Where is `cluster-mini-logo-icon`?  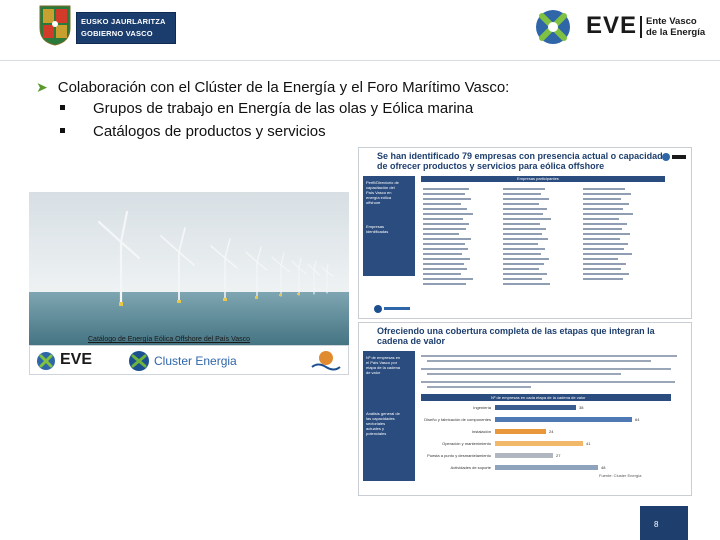 cluster-mini-logo-icon is located at coordinates (392, 309).